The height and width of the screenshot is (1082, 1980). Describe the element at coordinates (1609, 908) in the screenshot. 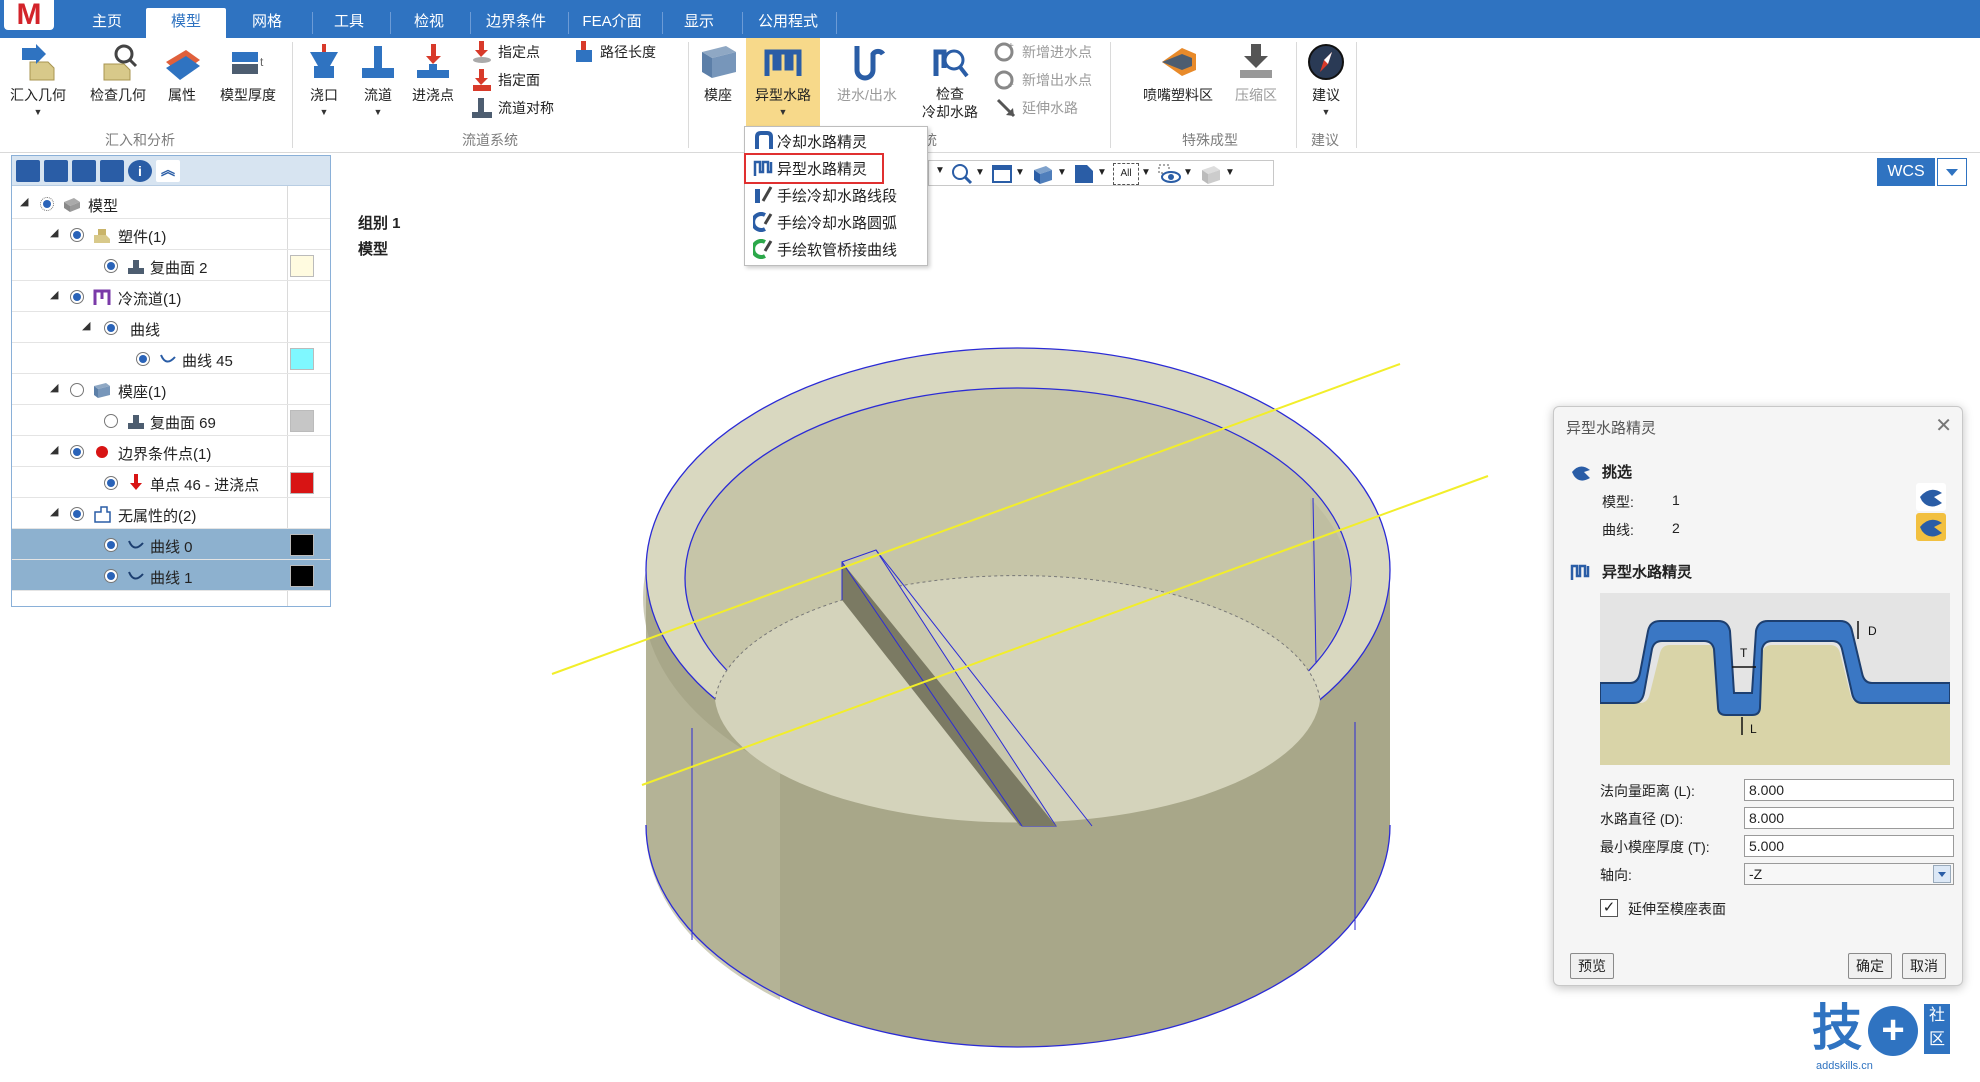

I see `extend-checkbox: ✓` at that location.